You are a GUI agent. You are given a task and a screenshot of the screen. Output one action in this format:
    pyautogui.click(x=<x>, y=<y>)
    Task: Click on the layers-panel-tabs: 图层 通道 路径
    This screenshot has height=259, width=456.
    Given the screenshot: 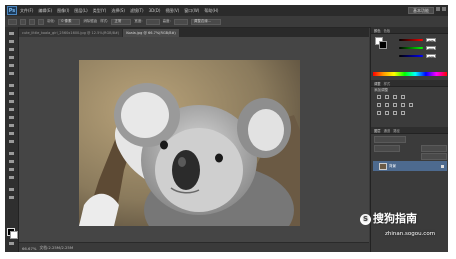 What is the action you would take?
    pyautogui.click(x=409, y=130)
    